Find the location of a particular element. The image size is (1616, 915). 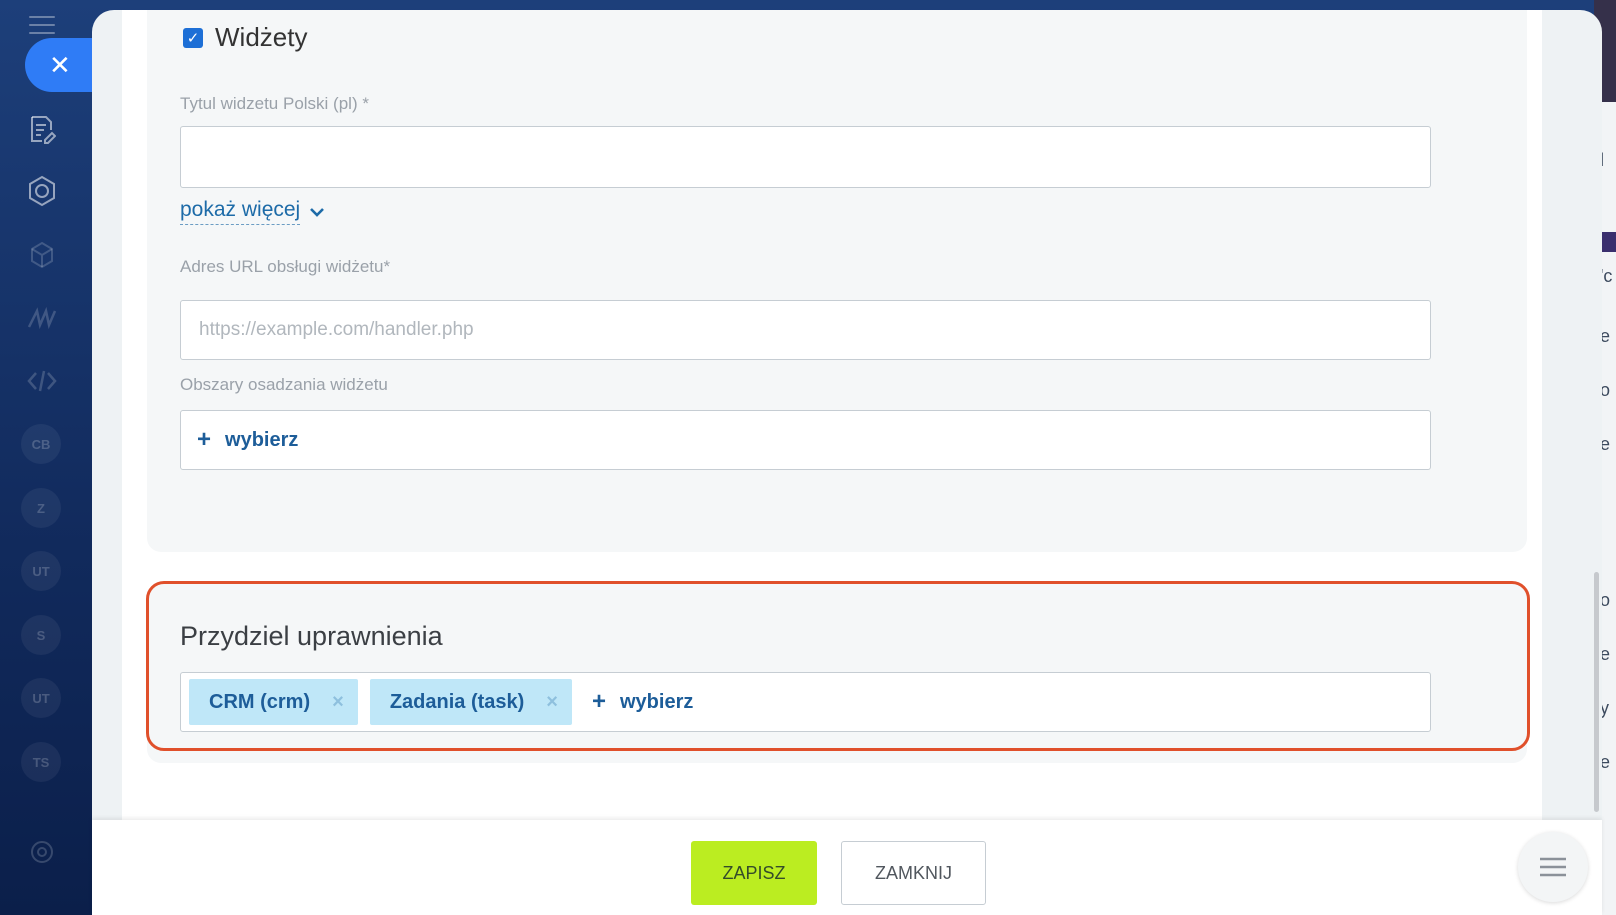

permissions-add-label: wybierz is located at coordinates (657, 701).